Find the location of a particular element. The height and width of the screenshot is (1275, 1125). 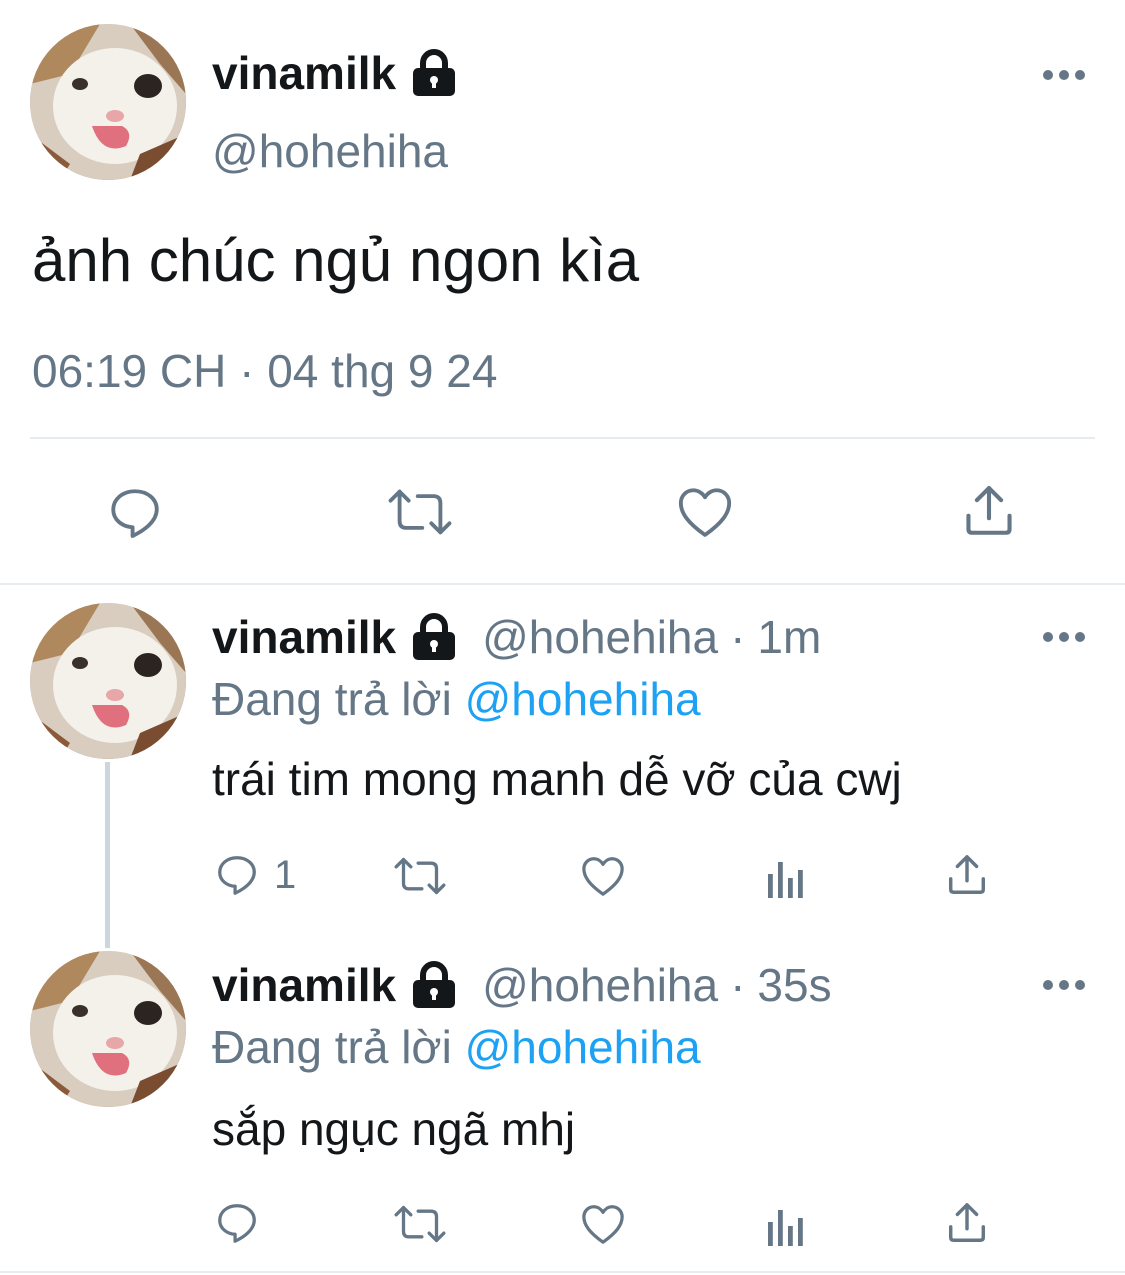

tweet-timestamp: 06:19 CH · 04 thg 9 24 is located at coordinates (264, 371).